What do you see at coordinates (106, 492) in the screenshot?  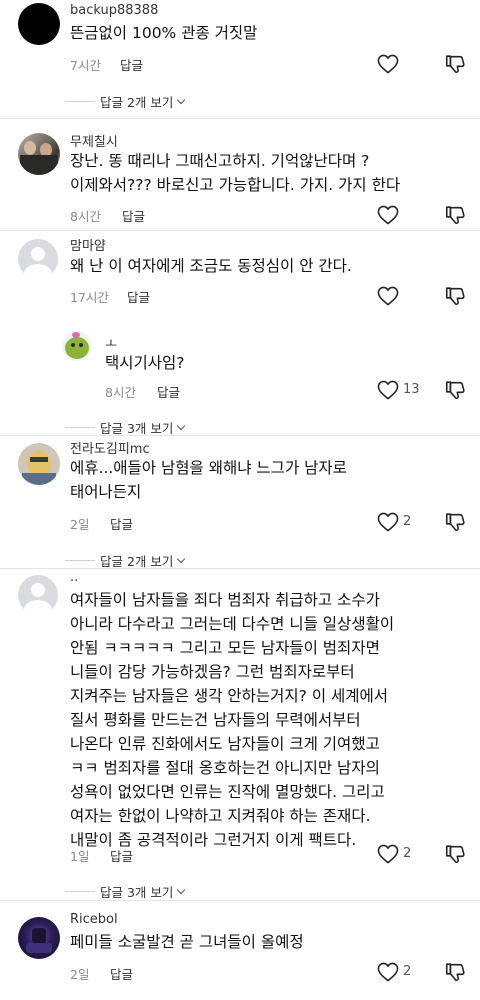 I see `comment-text: 태어나든지` at bounding box center [106, 492].